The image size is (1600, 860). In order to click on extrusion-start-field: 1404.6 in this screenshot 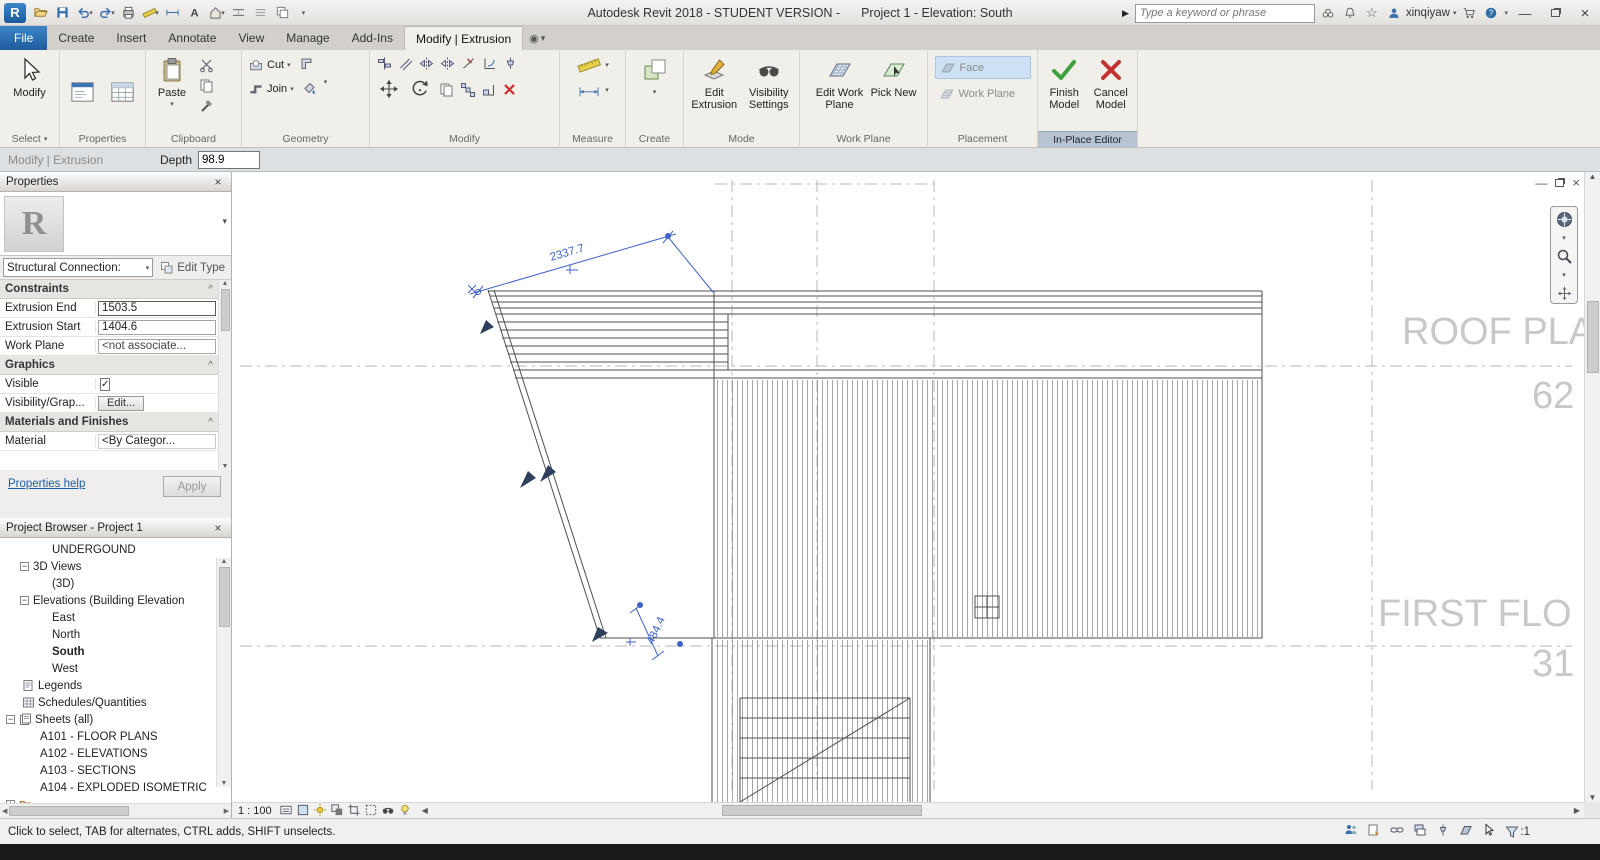, I will do `click(157, 327)`.